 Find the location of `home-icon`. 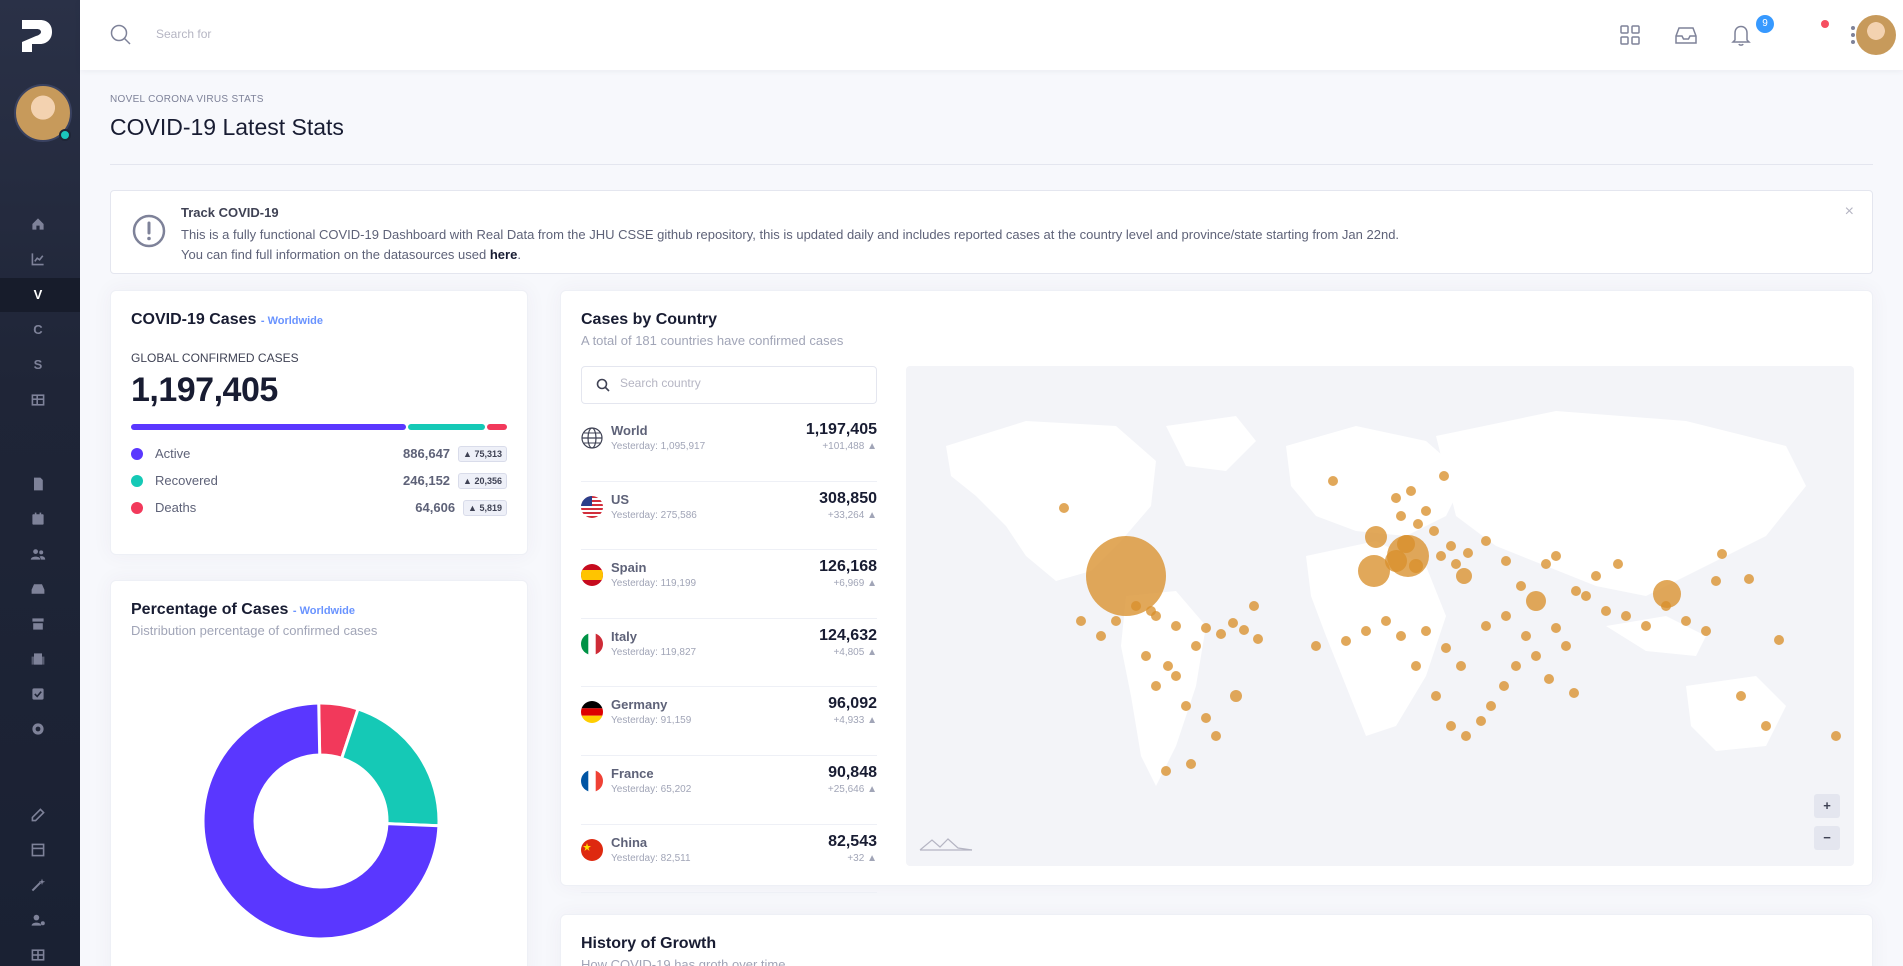

home-icon is located at coordinates (38, 224).